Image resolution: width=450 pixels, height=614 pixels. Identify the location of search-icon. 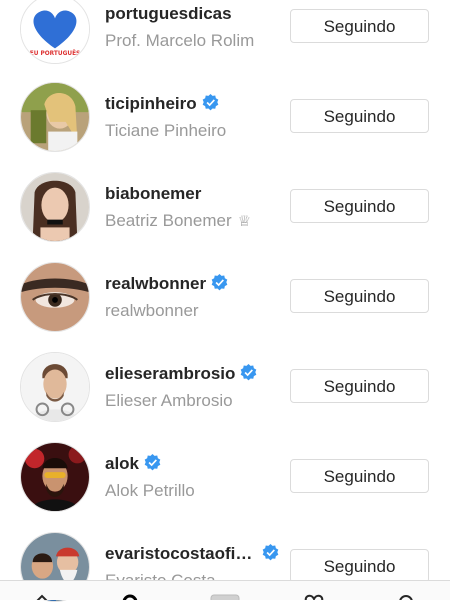
(131, 597).